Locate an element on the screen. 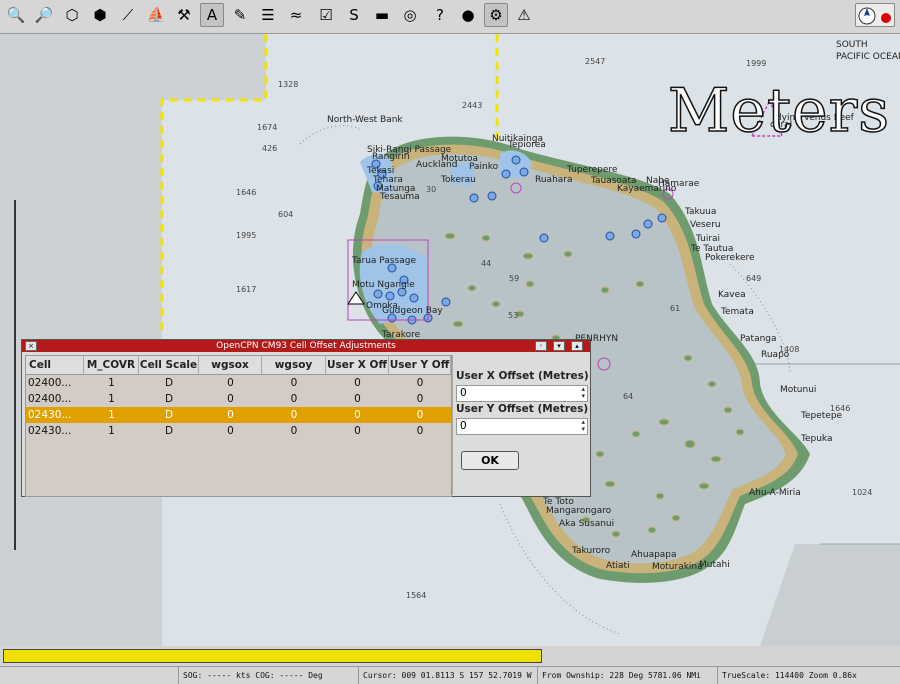 The width and height of the screenshot is (900, 684). place-label: Tuirai is located at coordinates (708, 239).